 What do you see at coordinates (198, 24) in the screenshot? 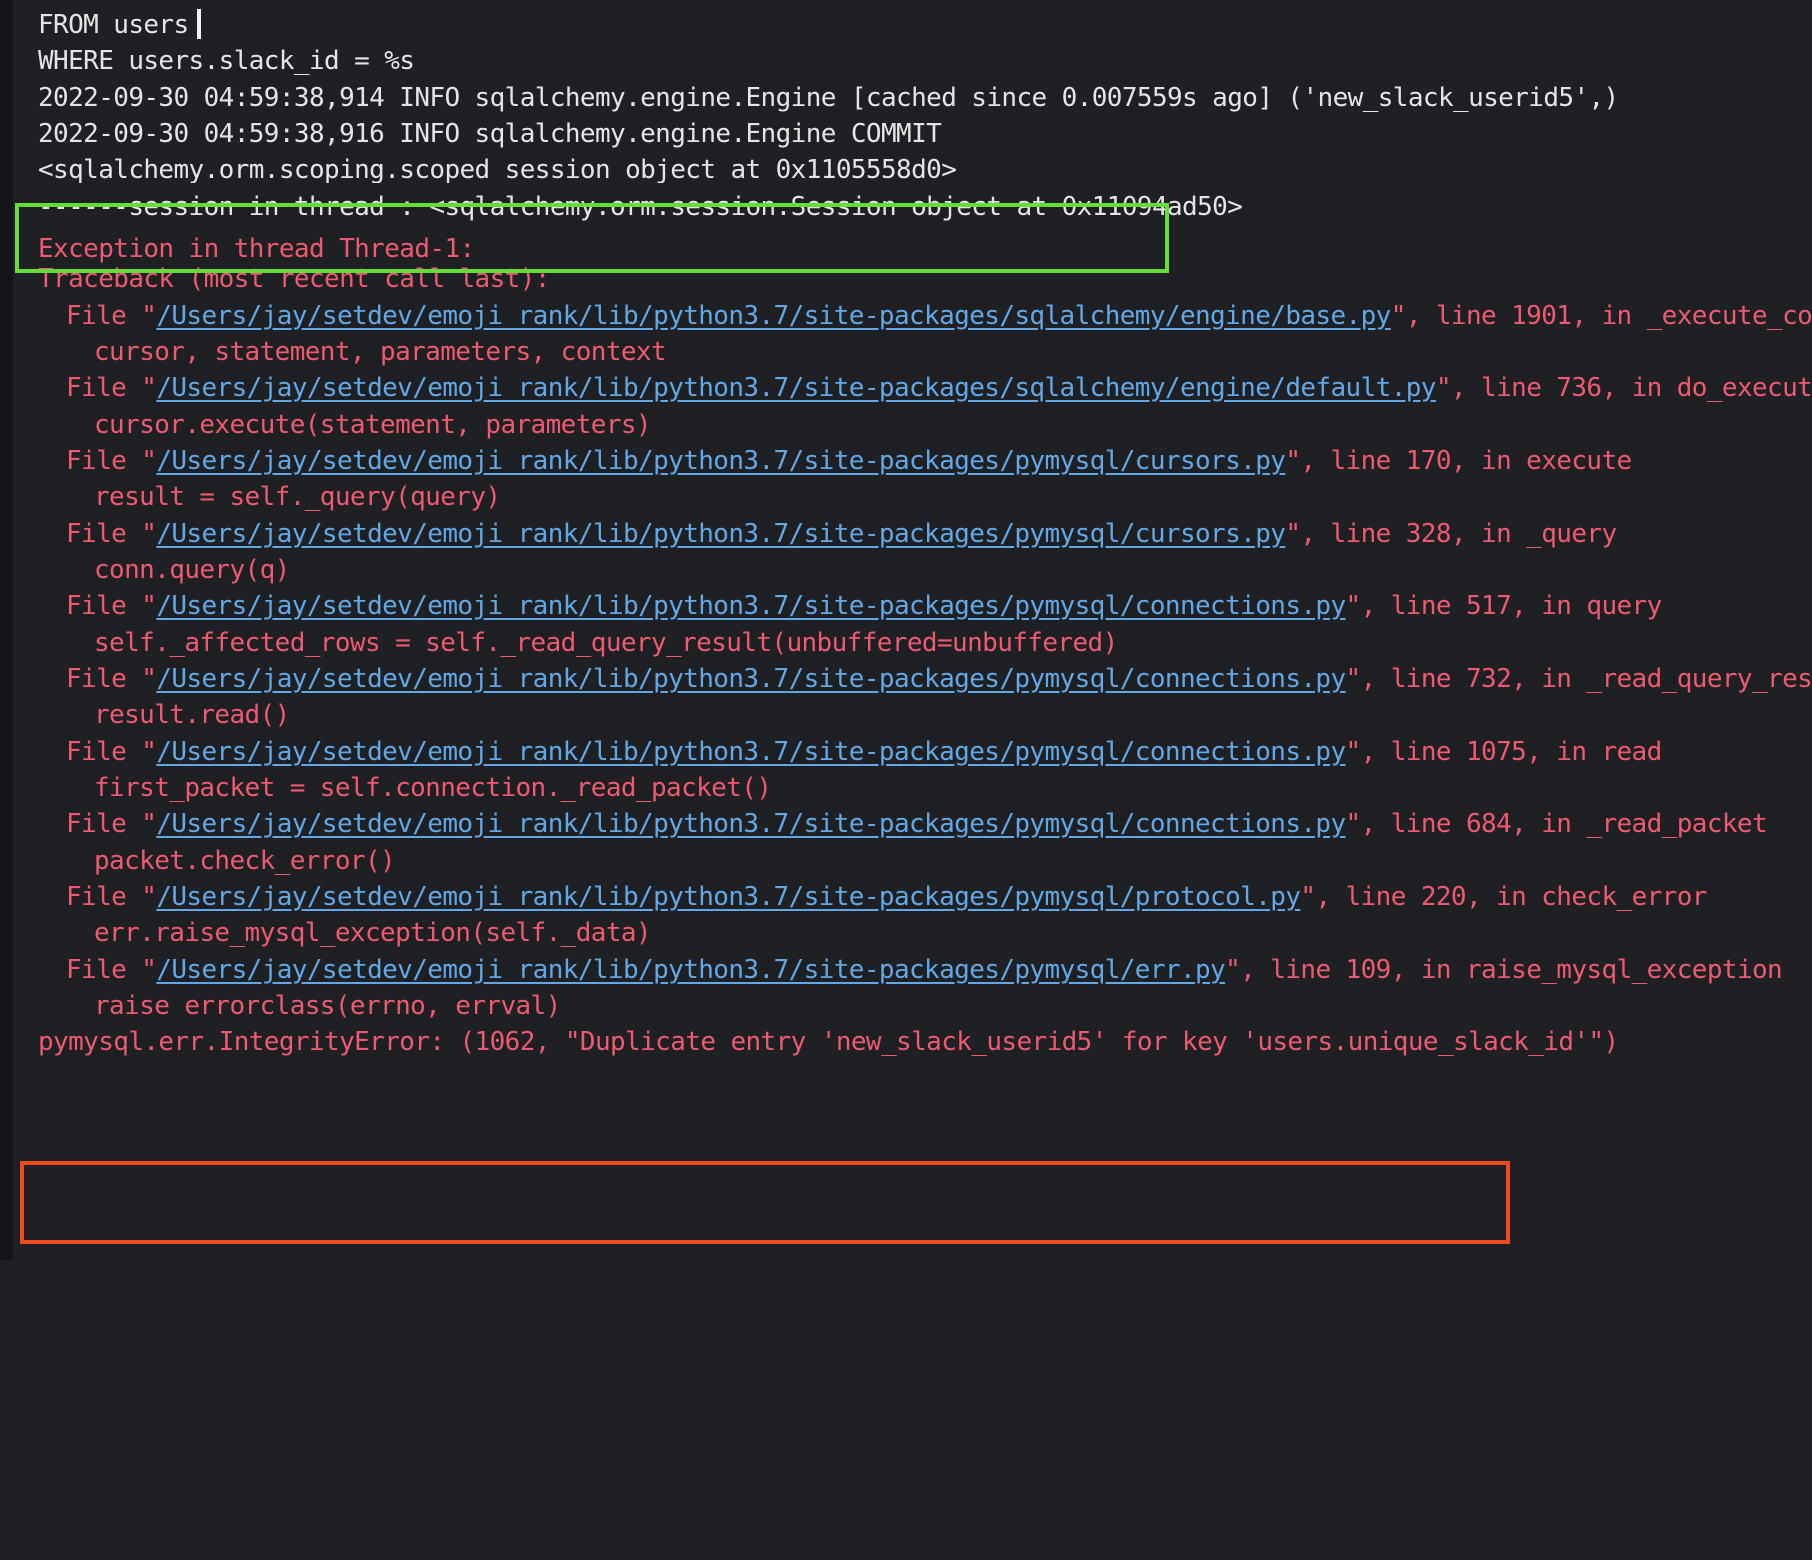
I see `text-cursor` at bounding box center [198, 24].